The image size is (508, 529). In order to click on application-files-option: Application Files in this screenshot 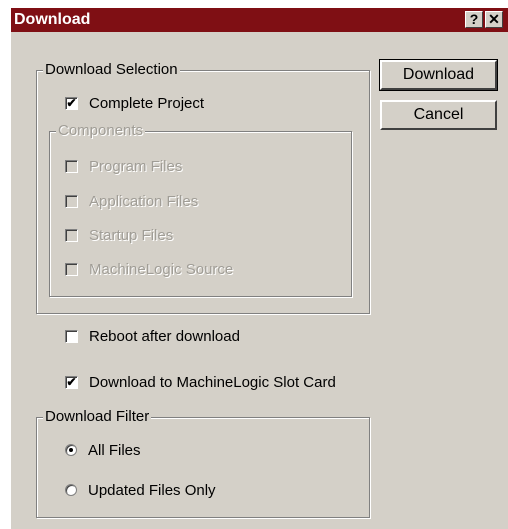, I will do `click(131, 201)`.